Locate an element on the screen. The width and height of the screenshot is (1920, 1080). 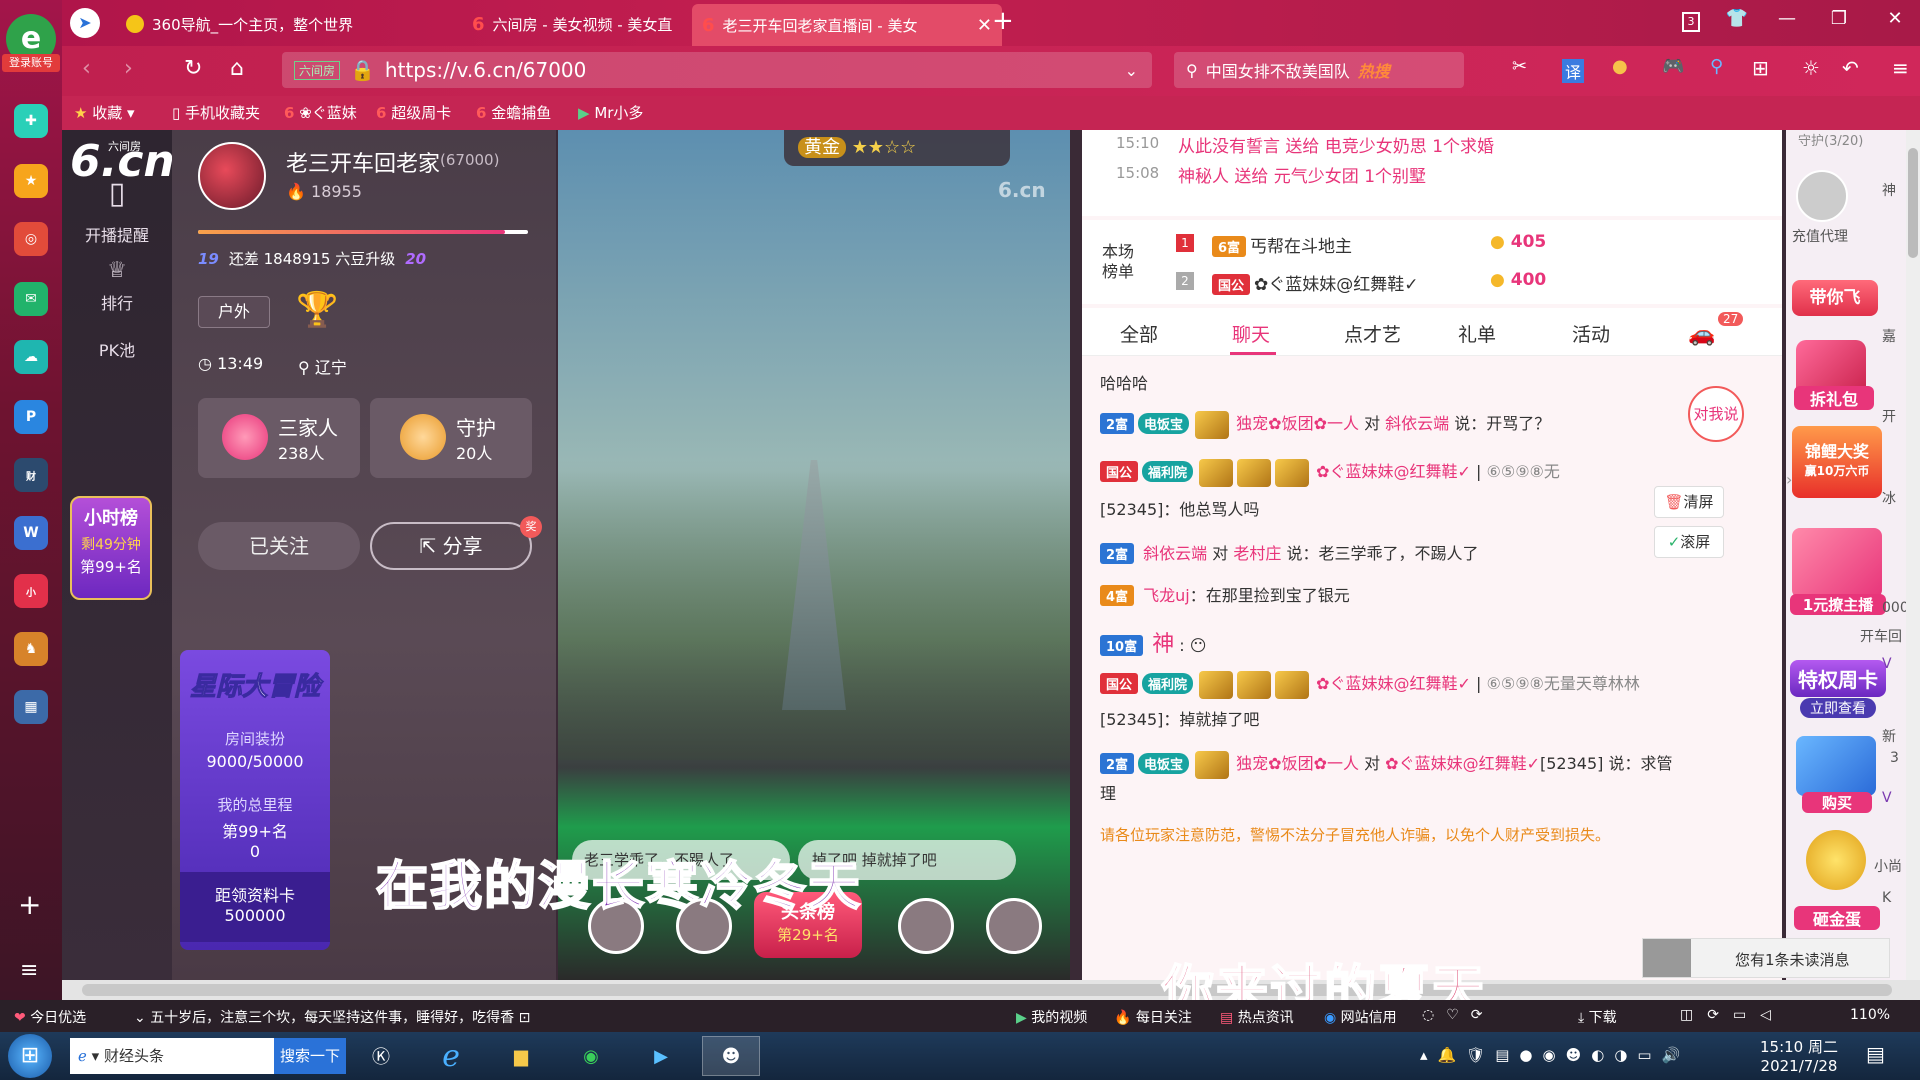
bookmark-fishing: 6 金蟾捕鱼 is located at coordinates (513, 112).